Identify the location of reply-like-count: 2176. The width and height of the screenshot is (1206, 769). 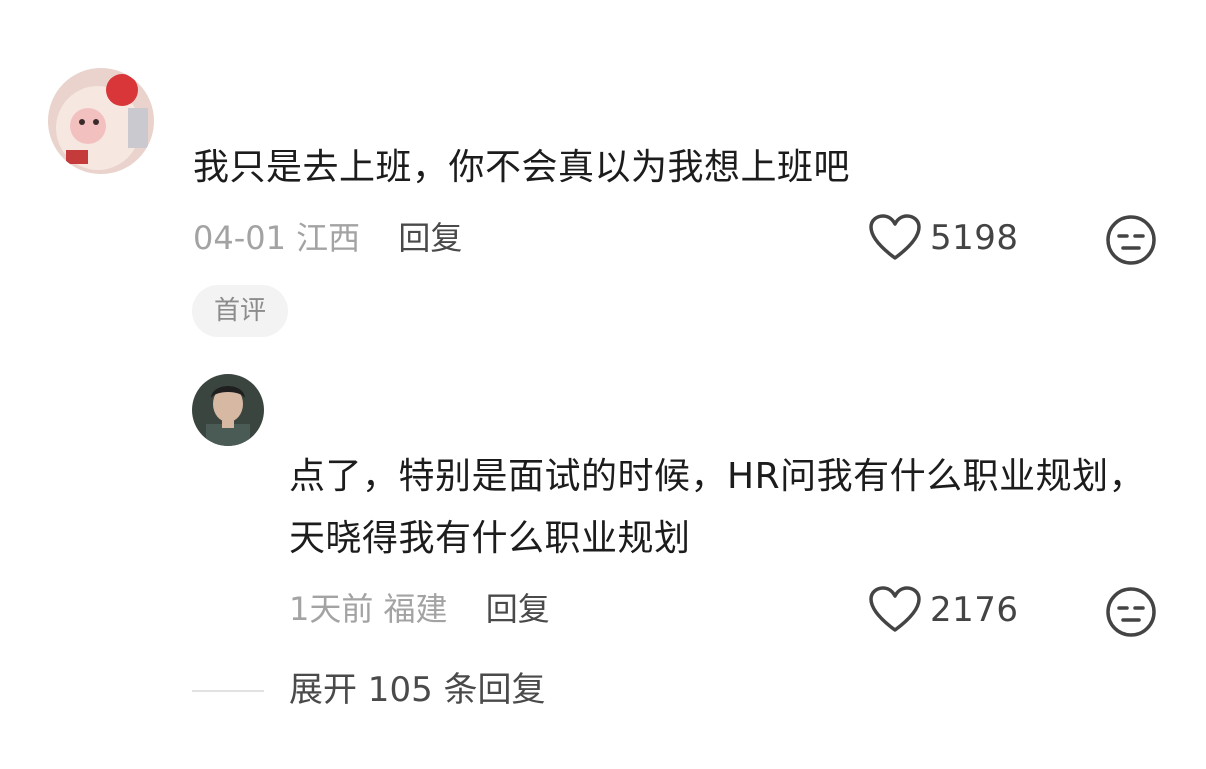
(974, 610).